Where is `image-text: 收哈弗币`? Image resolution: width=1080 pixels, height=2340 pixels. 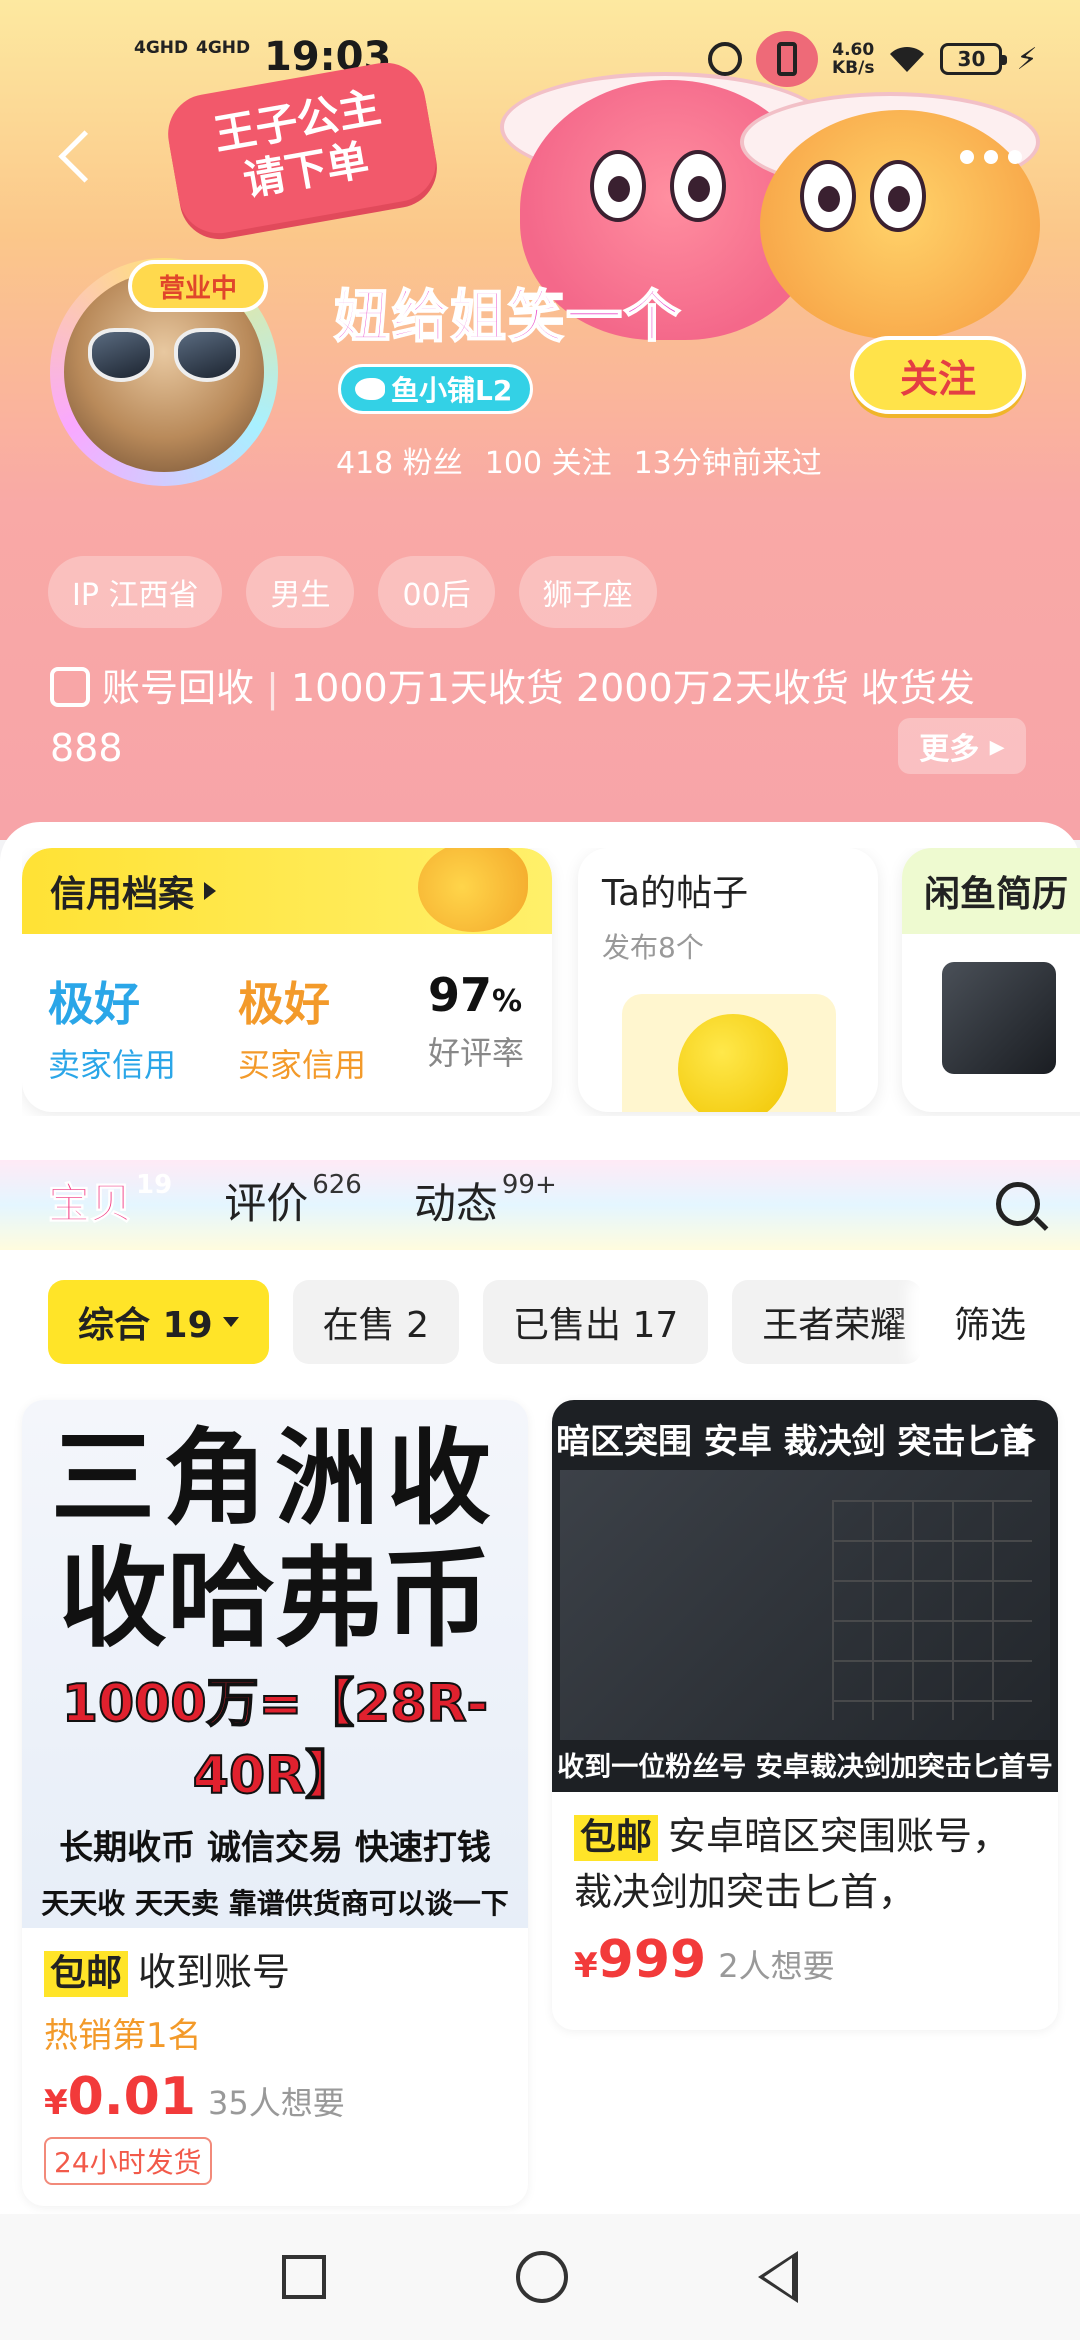
image-text: 收哈弗币 is located at coordinates (274, 1599).